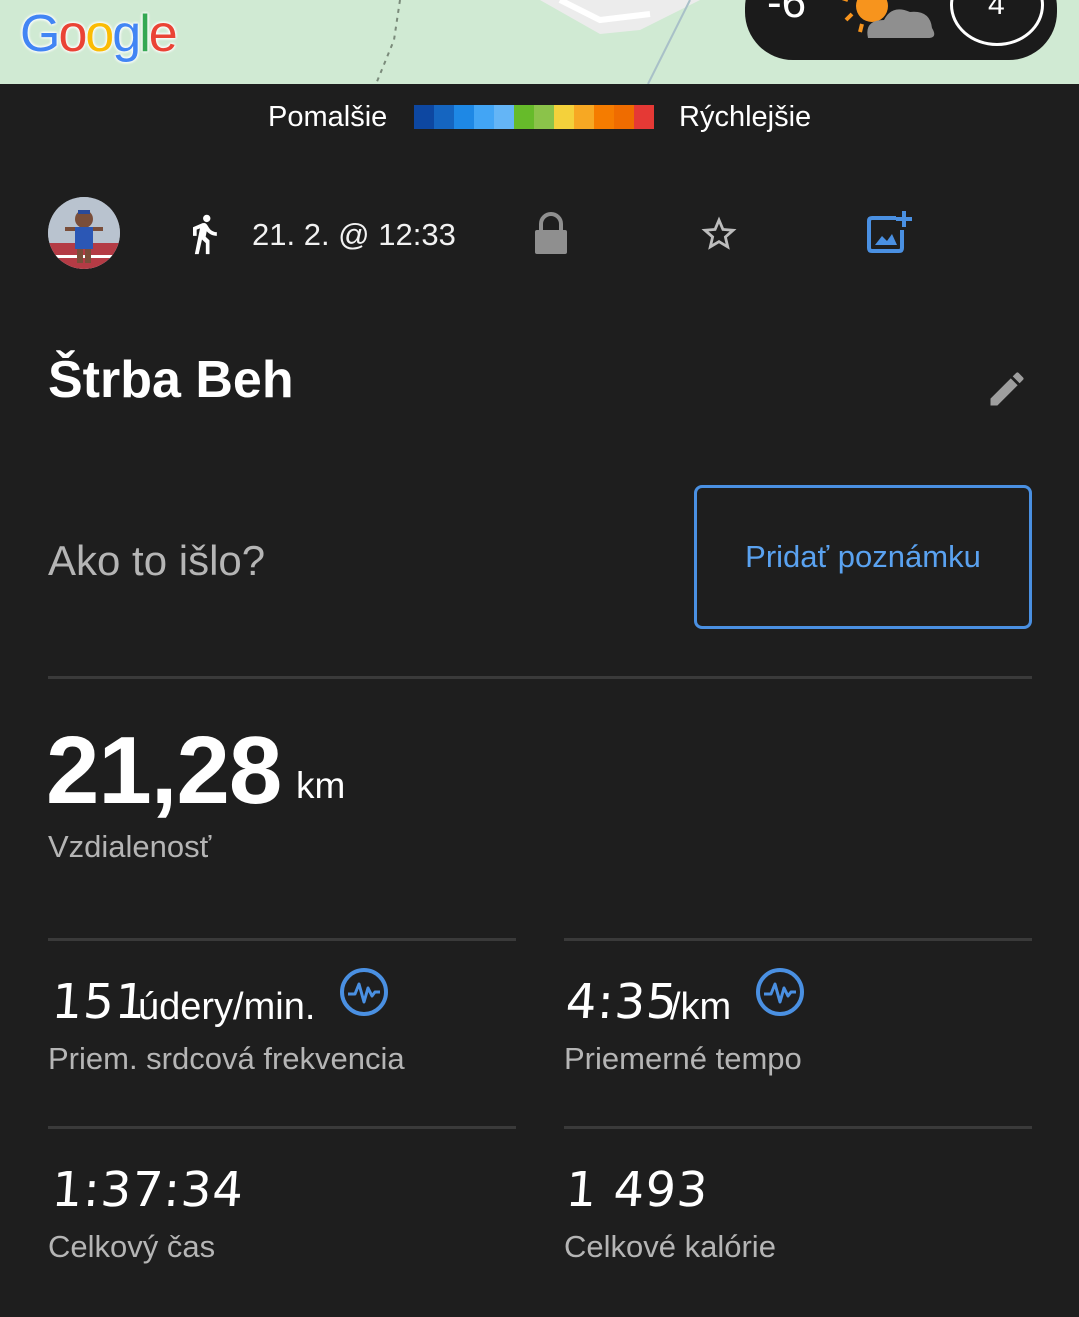  I want to click on wind-value: 4, so click(996, 10).